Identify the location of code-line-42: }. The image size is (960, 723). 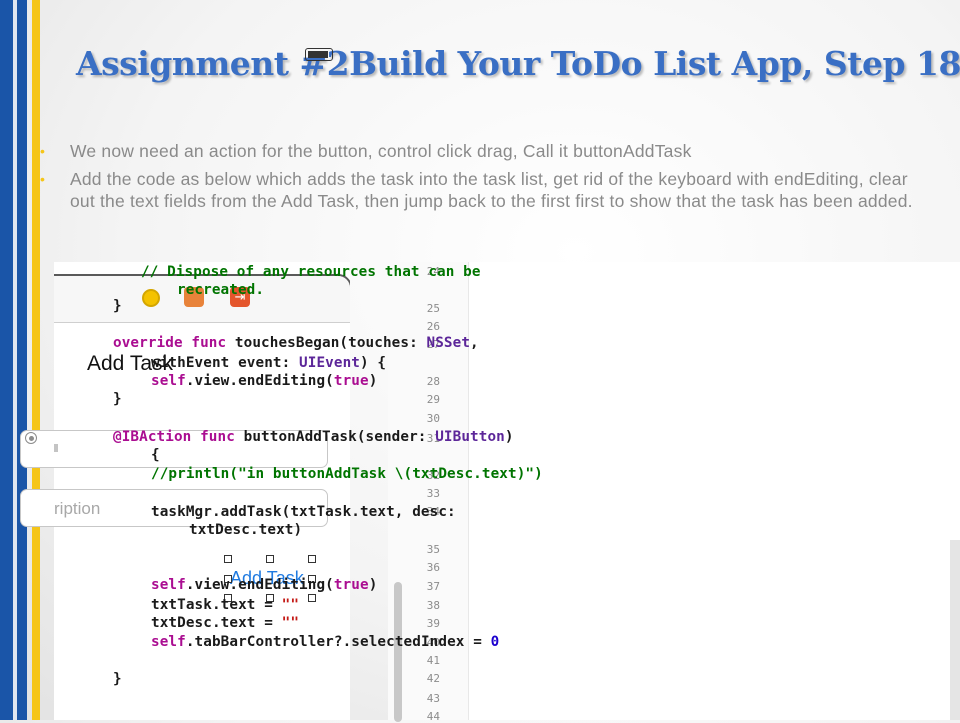
(117, 679).